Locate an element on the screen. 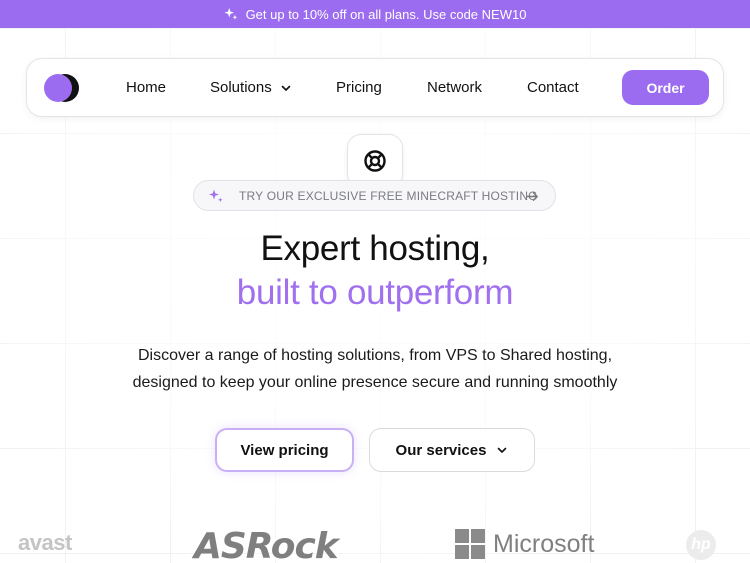 The height and width of the screenshot is (563, 750). pill-text: TRY OUR EXCLUSIVE FREE MINECRAFT HOSTING is located at coordinates (388, 196).